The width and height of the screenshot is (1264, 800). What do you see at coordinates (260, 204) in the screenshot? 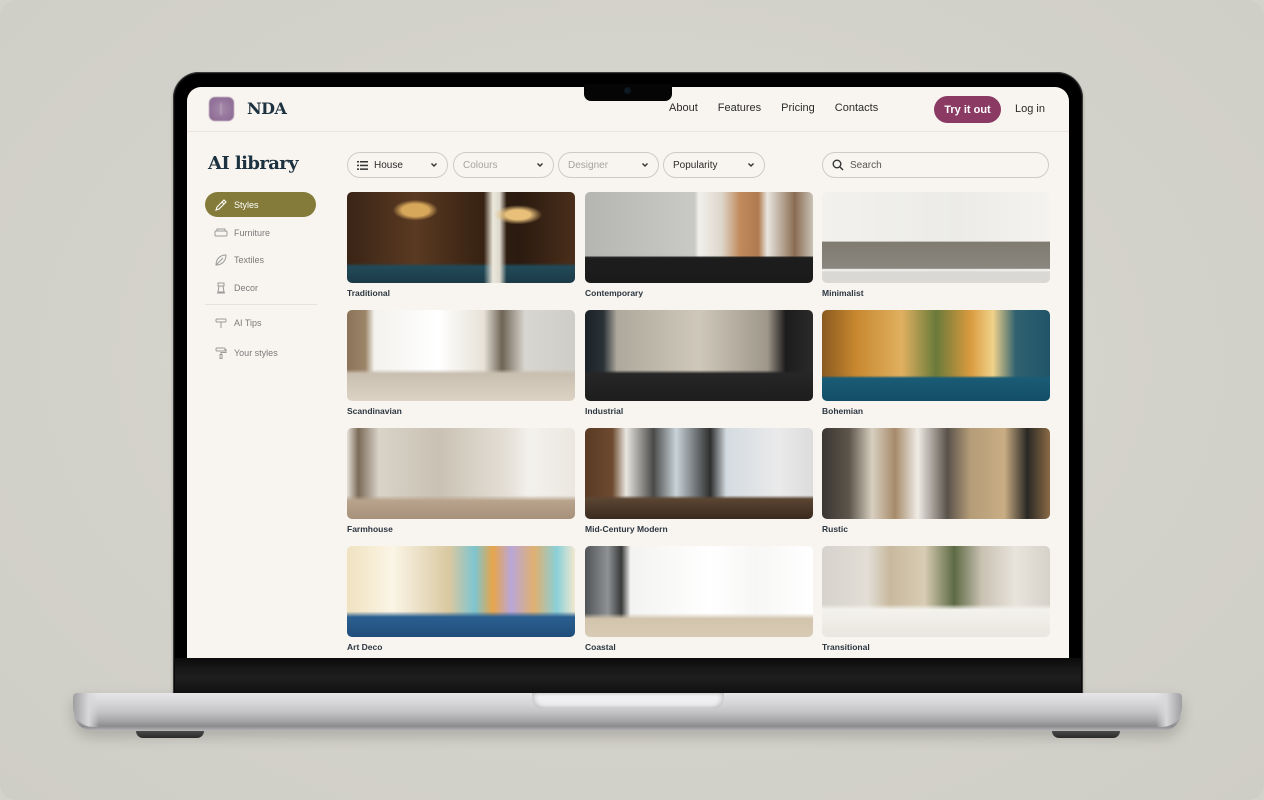
I see `sidebar-item-styles: Styles` at bounding box center [260, 204].